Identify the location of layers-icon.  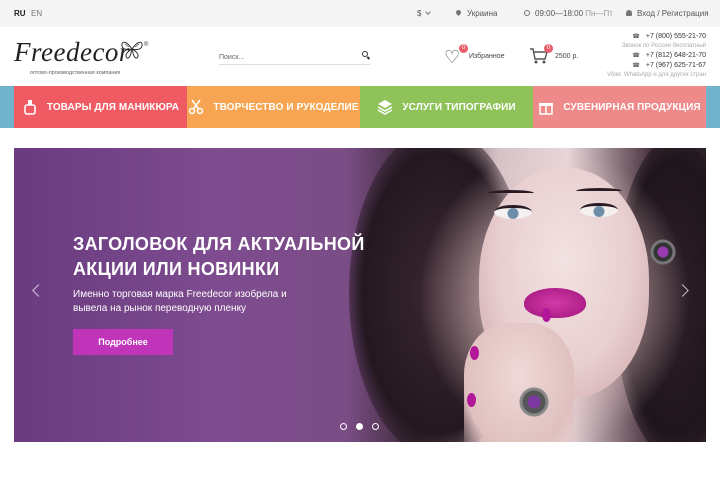
(385, 107).